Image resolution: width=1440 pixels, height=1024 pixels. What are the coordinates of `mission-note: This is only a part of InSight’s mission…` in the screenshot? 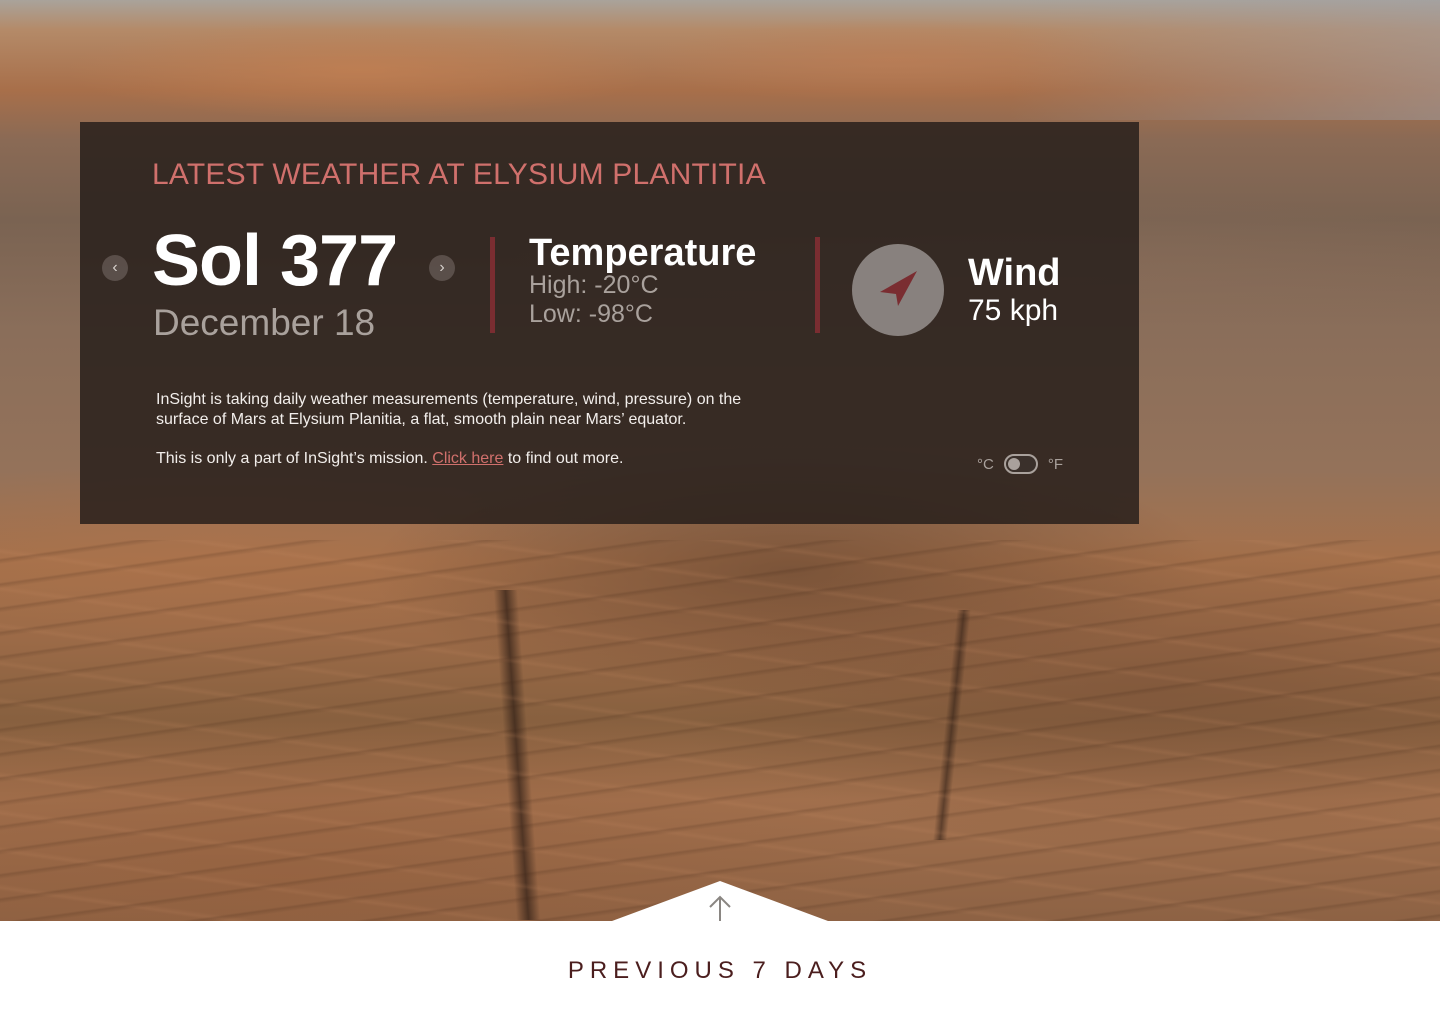 It's located at (389, 459).